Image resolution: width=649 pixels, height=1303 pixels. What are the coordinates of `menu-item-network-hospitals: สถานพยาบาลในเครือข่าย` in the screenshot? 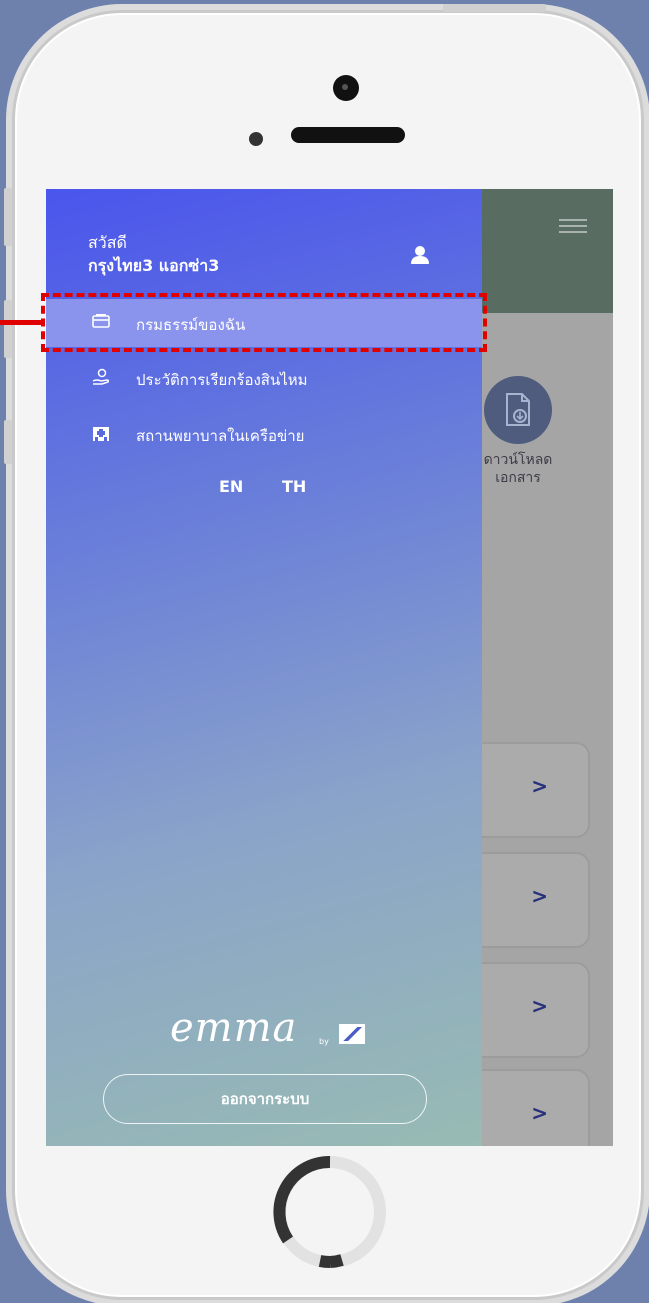 It's located at (264, 434).